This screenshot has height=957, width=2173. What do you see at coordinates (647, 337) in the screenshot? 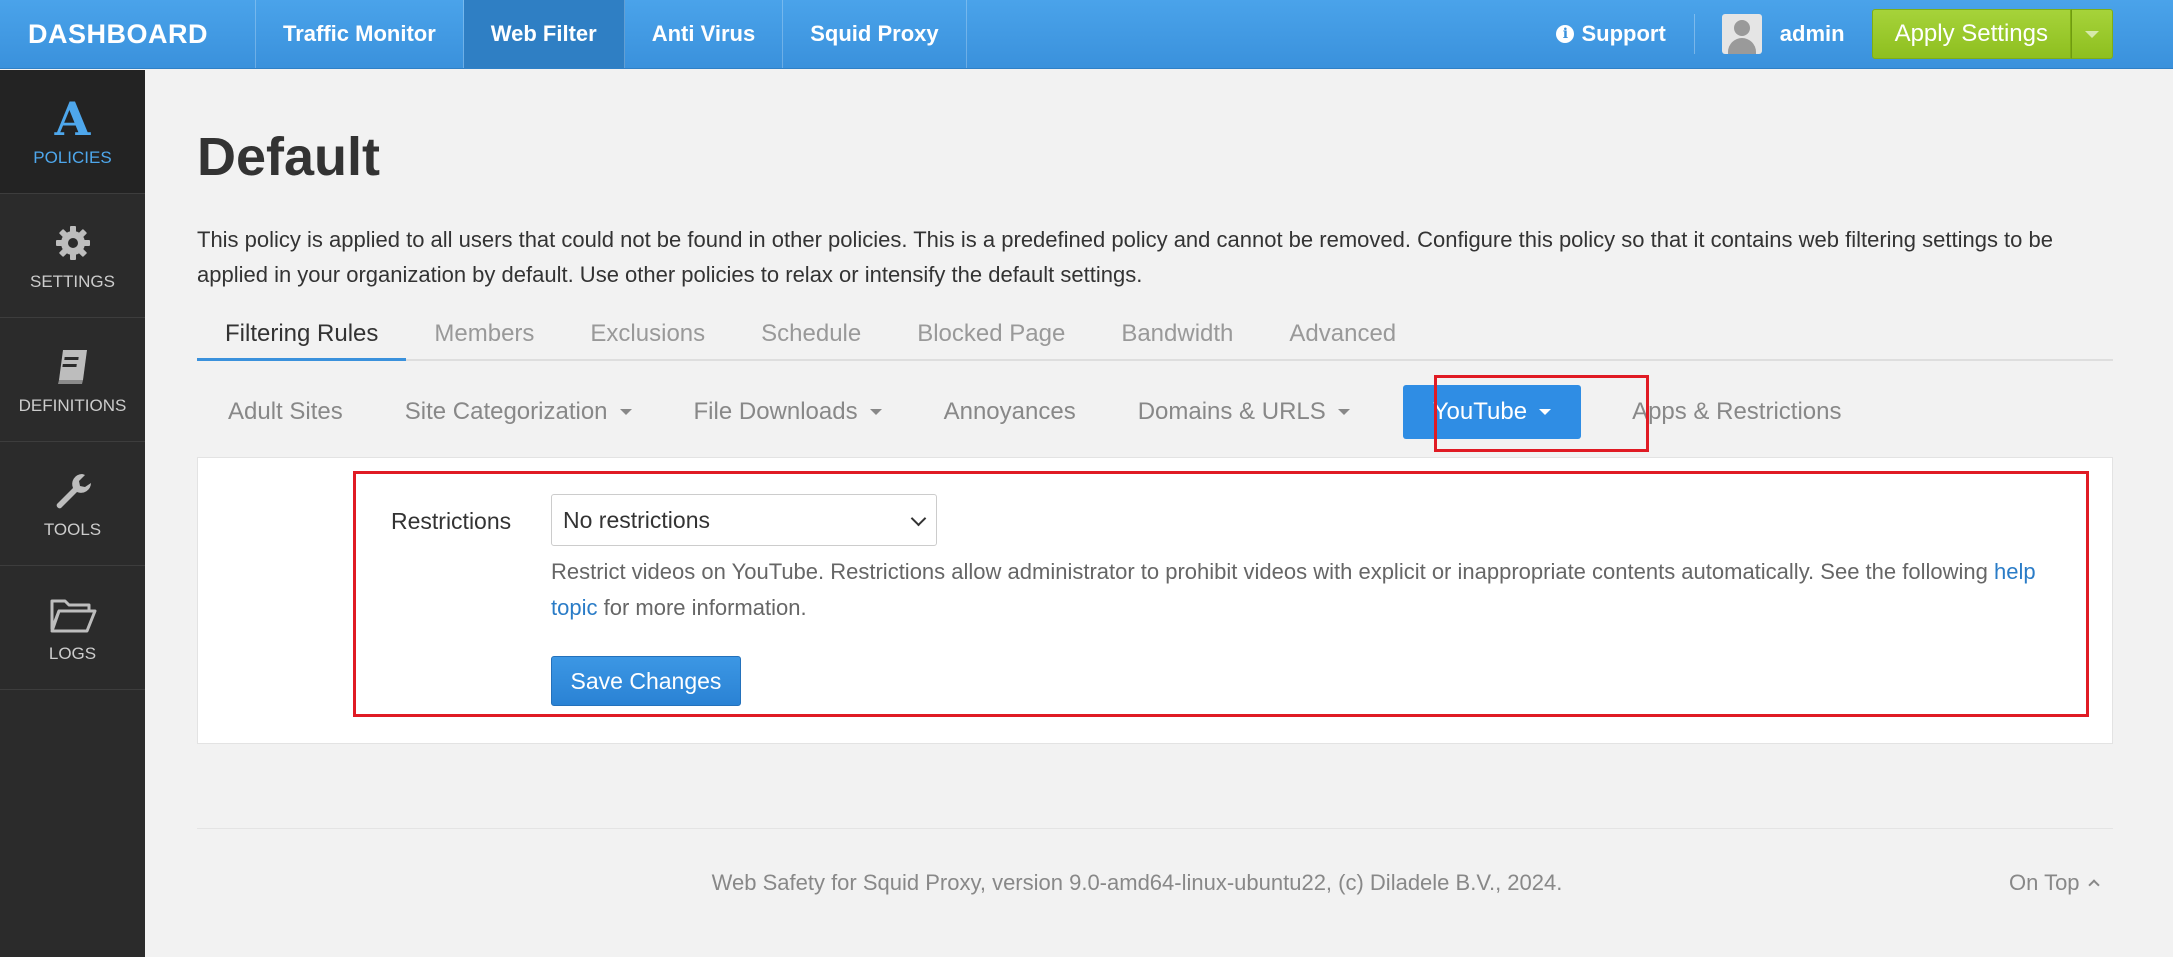
I see `tab-exclusions: Exclusions` at bounding box center [647, 337].